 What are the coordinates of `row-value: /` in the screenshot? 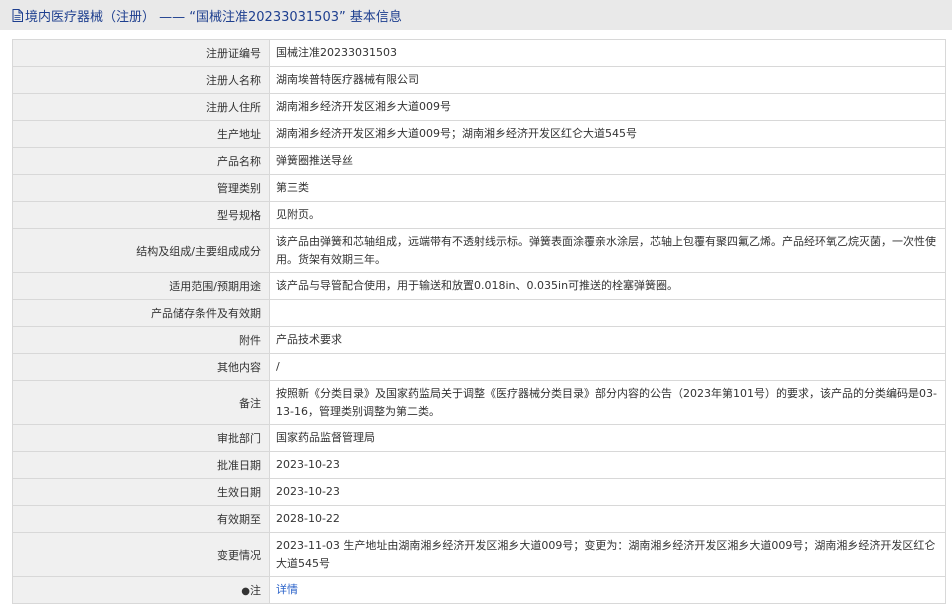 It's located at (607, 367).